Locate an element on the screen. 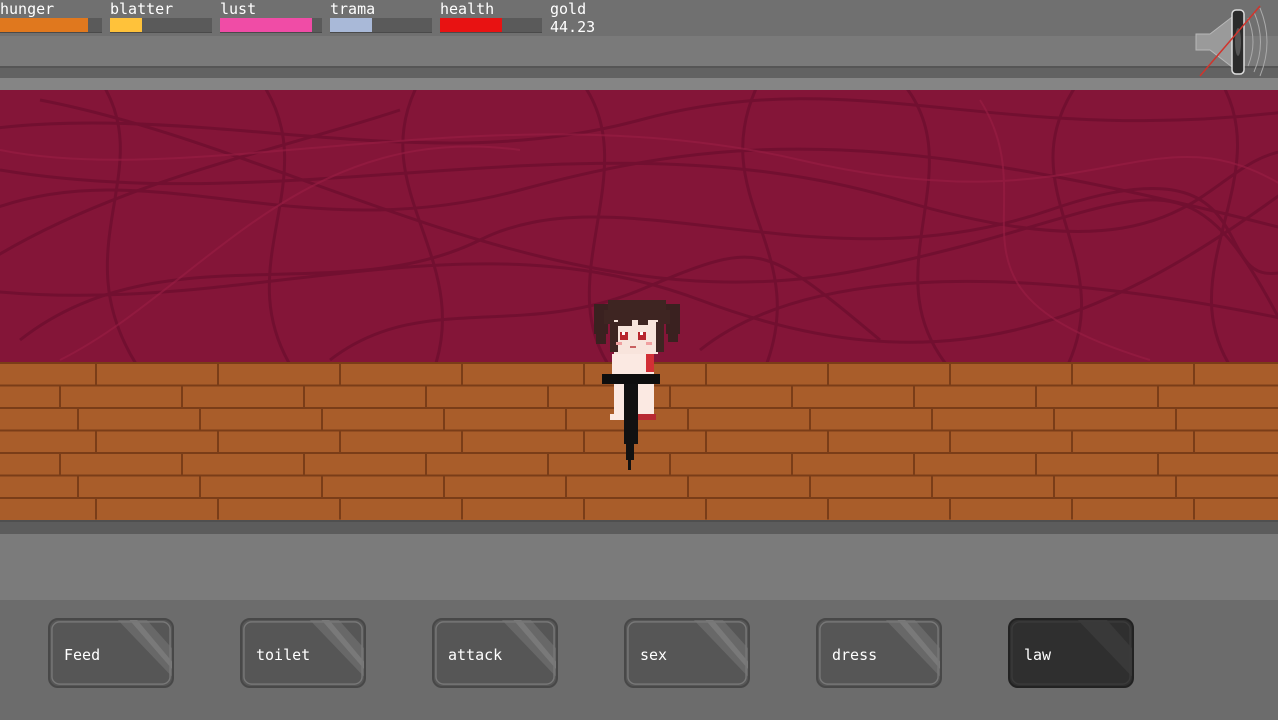  floor-trim is located at coordinates (639, 527).